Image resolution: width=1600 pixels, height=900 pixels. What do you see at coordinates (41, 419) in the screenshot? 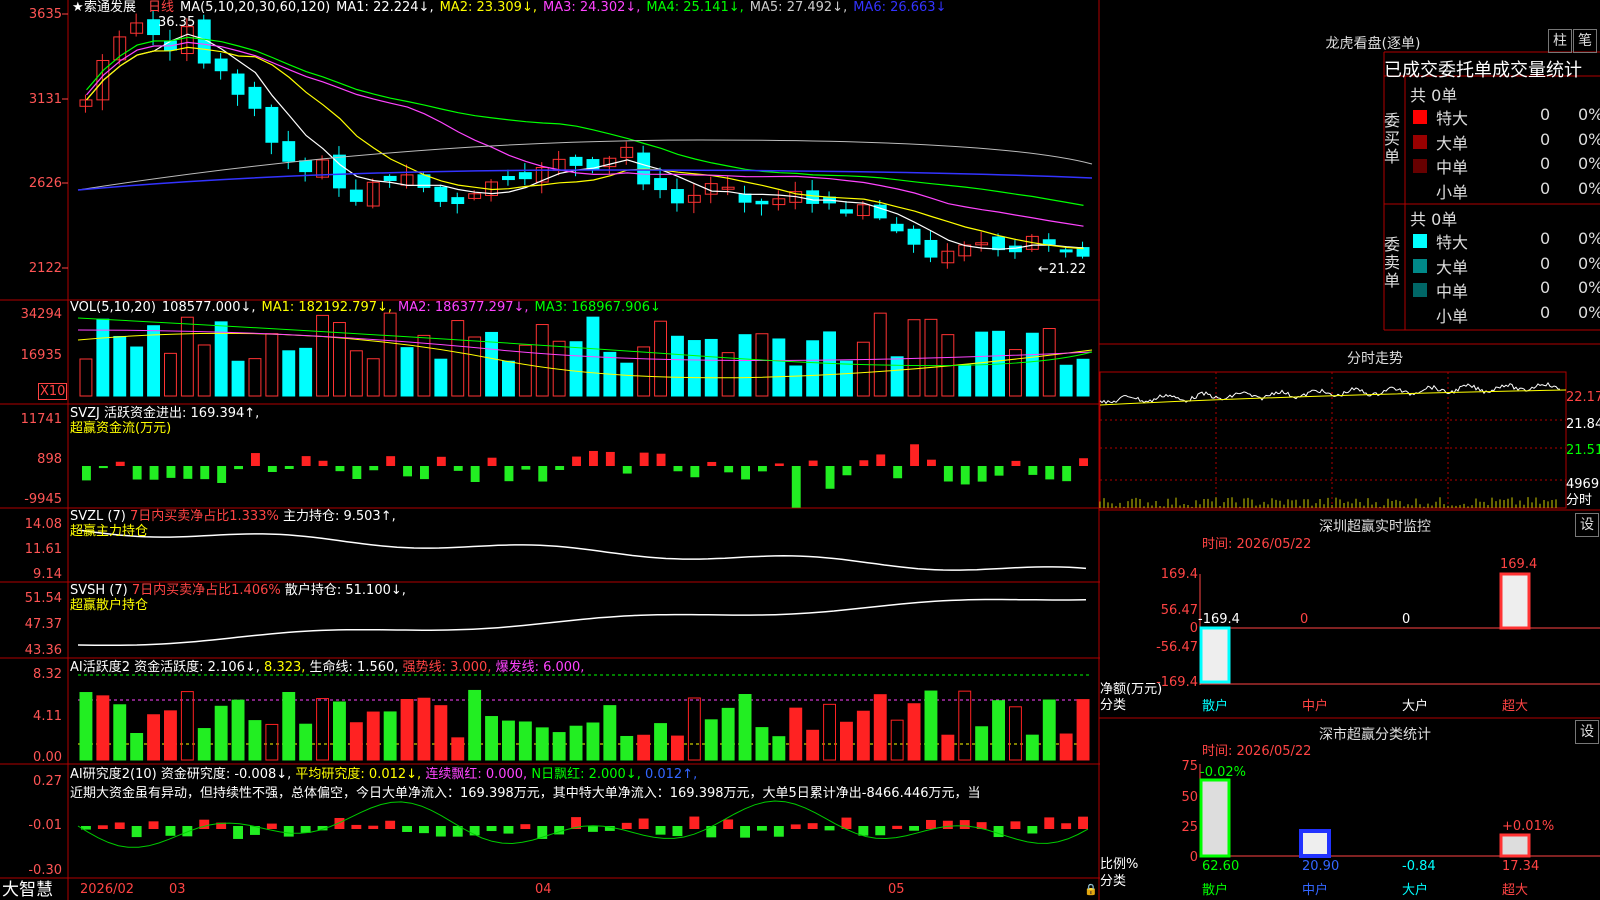
I see `svzj-axis-label: 11741` at bounding box center [41, 419].